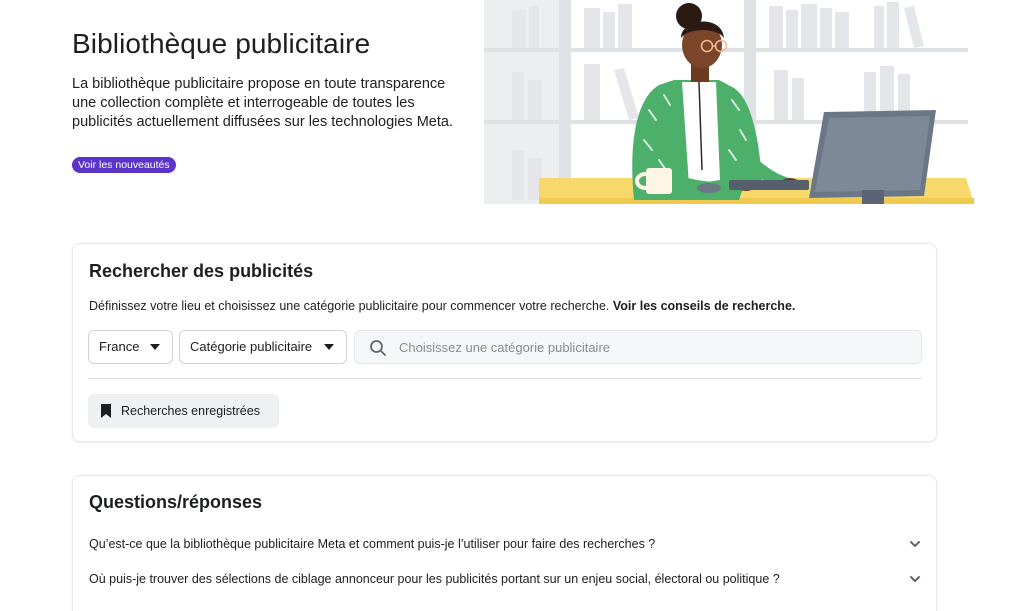 The image size is (1024, 611). Describe the element at coordinates (251, 346) in the screenshot. I see `ad-category-dropdown-label: Catégorie publicitaire` at that location.